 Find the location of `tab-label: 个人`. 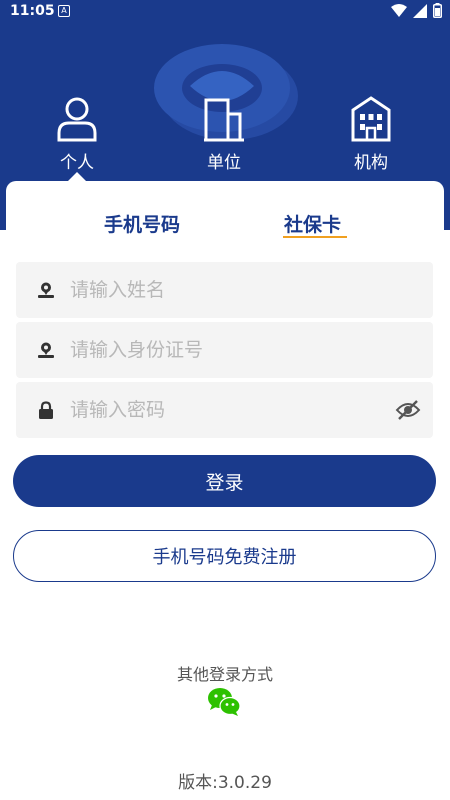

tab-label: 个人 is located at coordinates (77, 163).